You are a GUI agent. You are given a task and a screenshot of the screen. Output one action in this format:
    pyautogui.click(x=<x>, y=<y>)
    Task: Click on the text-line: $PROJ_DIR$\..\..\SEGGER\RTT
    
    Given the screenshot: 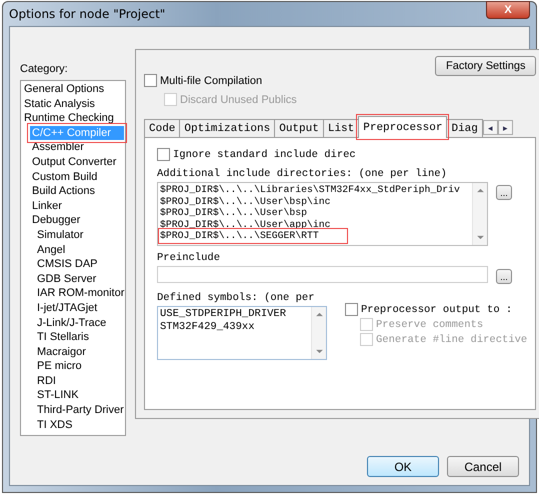 What is the action you would take?
    pyautogui.click(x=253, y=236)
    